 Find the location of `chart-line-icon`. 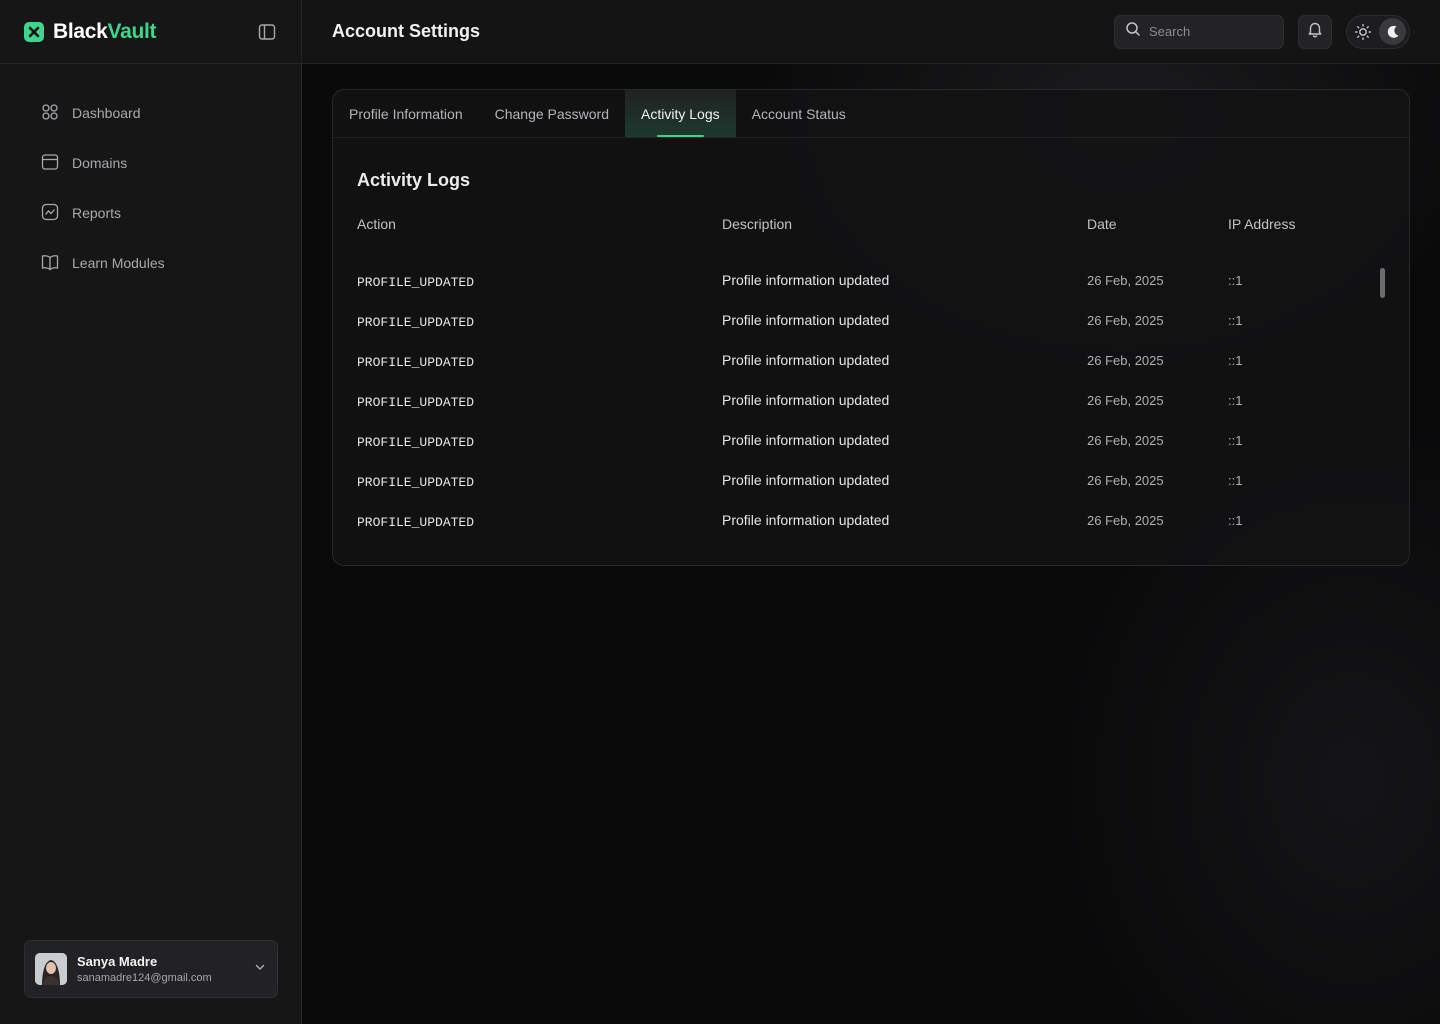

chart-line-icon is located at coordinates (50, 213).